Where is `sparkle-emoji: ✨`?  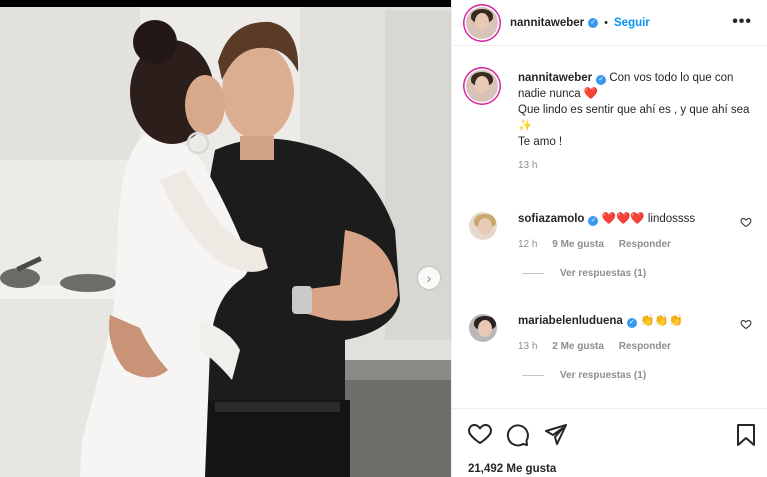
sparkle-emoji: ✨ is located at coordinates (525, 126).